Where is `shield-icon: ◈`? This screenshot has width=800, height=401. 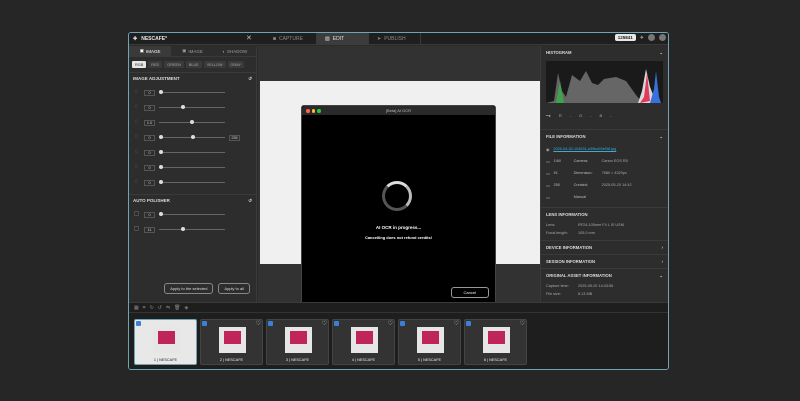
shield-icon: ◈ is located at coordinates (187, 308).